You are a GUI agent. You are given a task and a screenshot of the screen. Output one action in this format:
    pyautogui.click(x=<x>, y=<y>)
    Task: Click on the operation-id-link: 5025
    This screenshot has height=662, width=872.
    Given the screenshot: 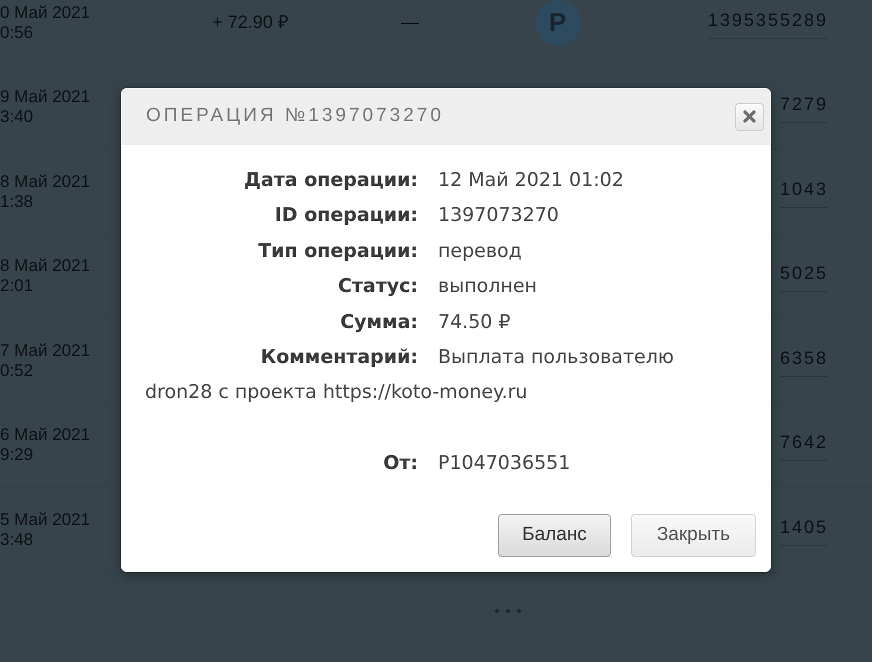 What is the action you would take?
    pyautogui.click(x=804, y=276)
    